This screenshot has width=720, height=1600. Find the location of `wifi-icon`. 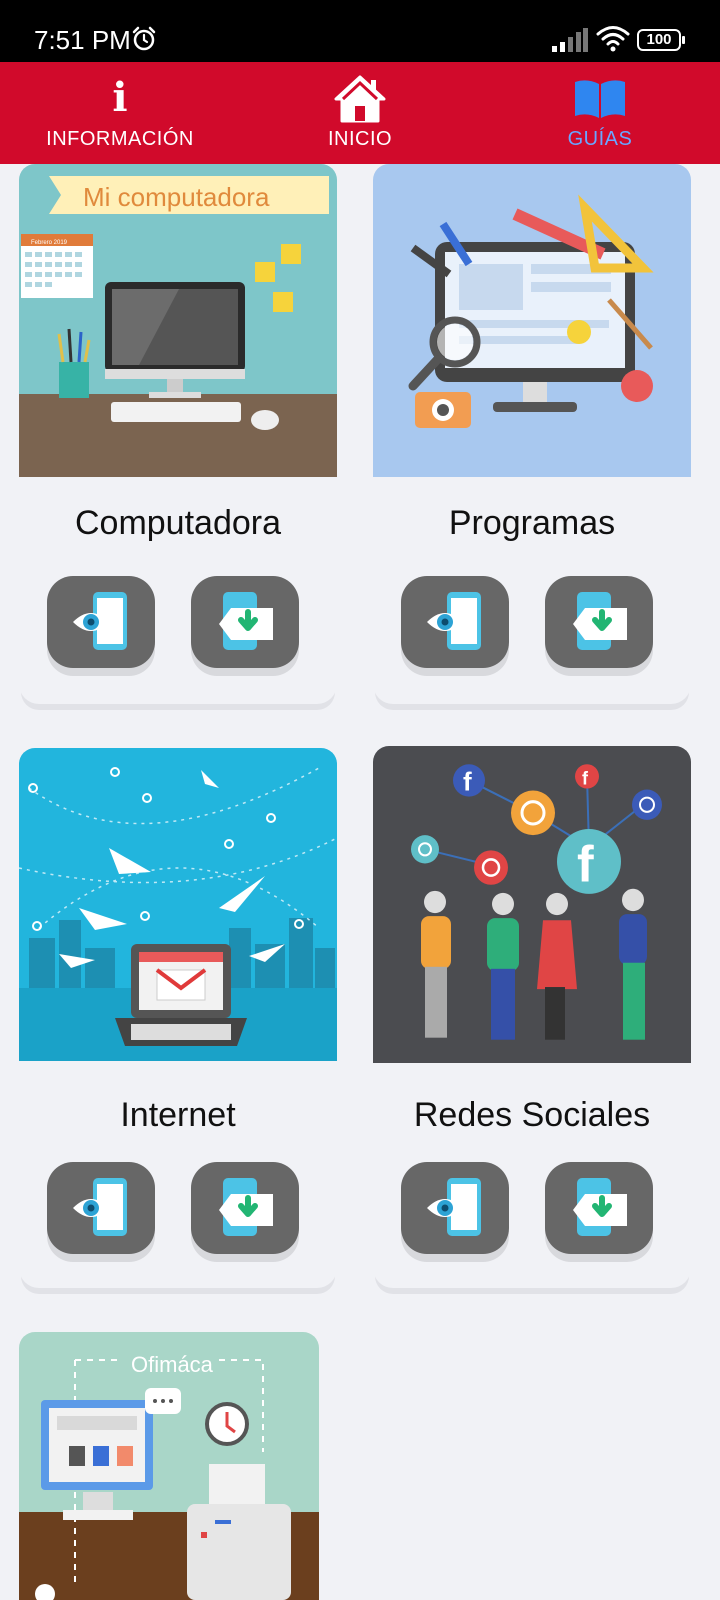

wifi-icon is located at coordinates (613, 39).